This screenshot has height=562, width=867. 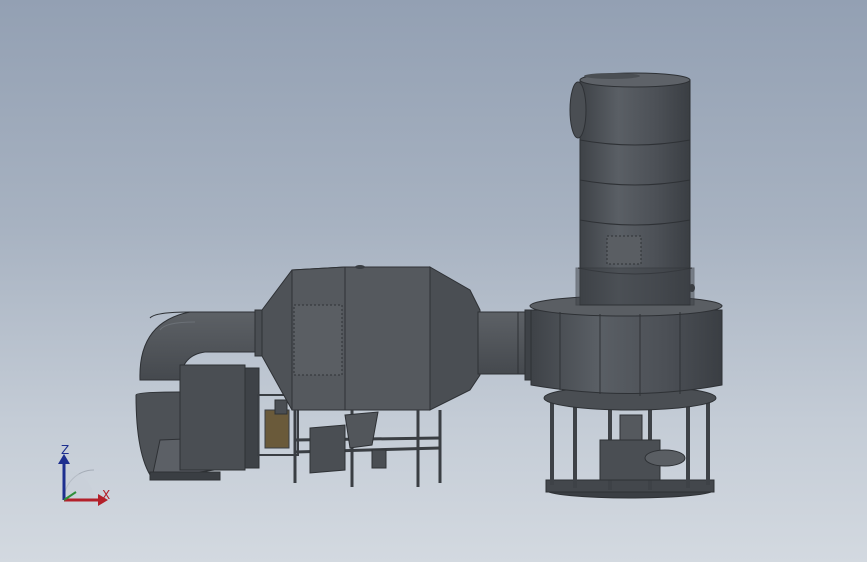 What do you see at coordinates (371, 376) in the screenshot?
I see `filter-housing` at bounding box center [371, 376].